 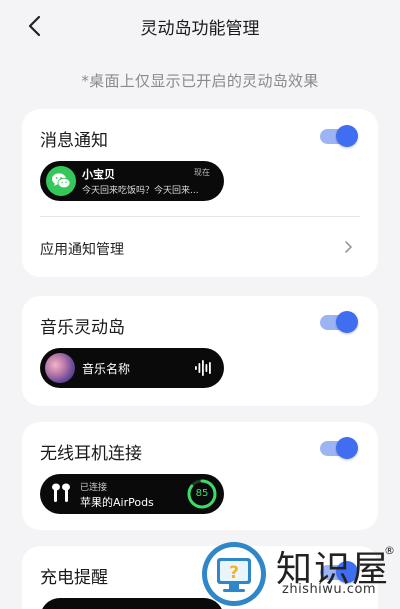 I want to click on charging-preview-pill, so click(x=132, y=603).